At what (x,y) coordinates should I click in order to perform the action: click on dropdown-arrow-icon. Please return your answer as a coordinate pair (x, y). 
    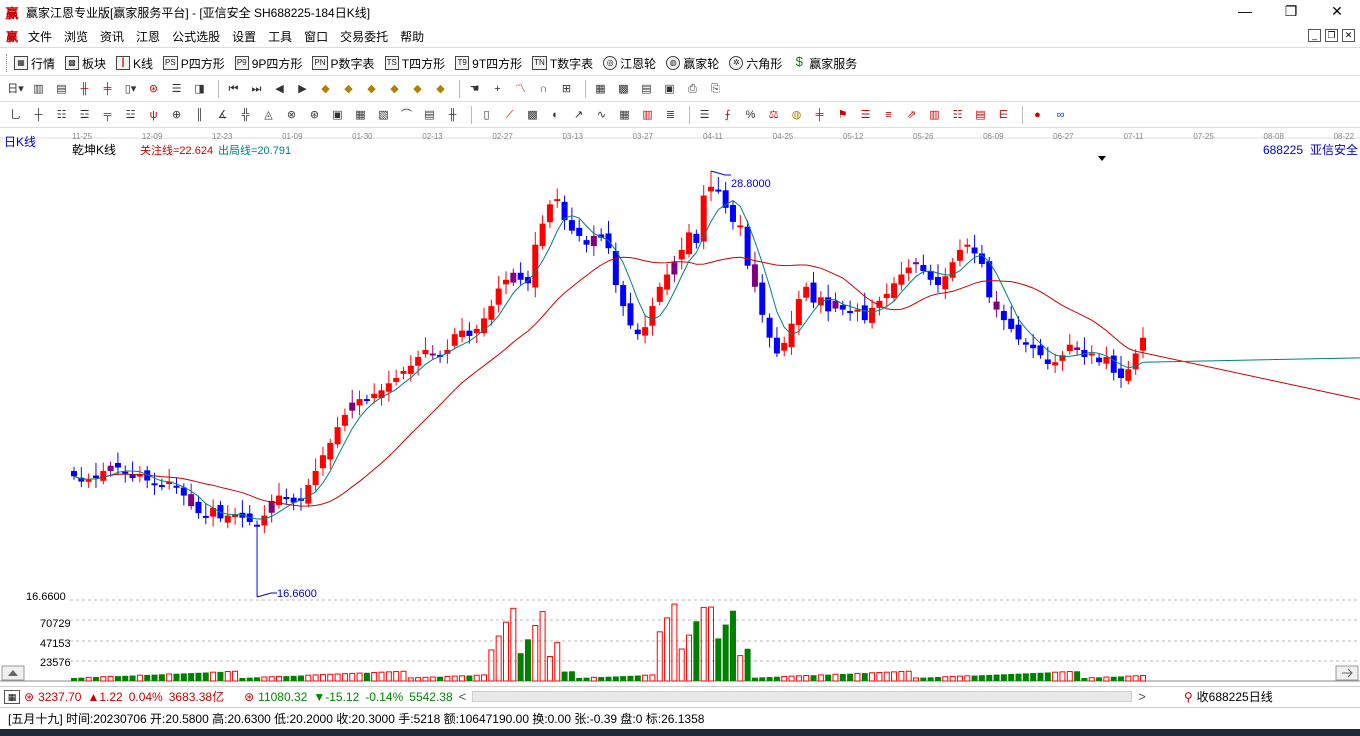
    Looking at the image, I should click on (1102, 158).